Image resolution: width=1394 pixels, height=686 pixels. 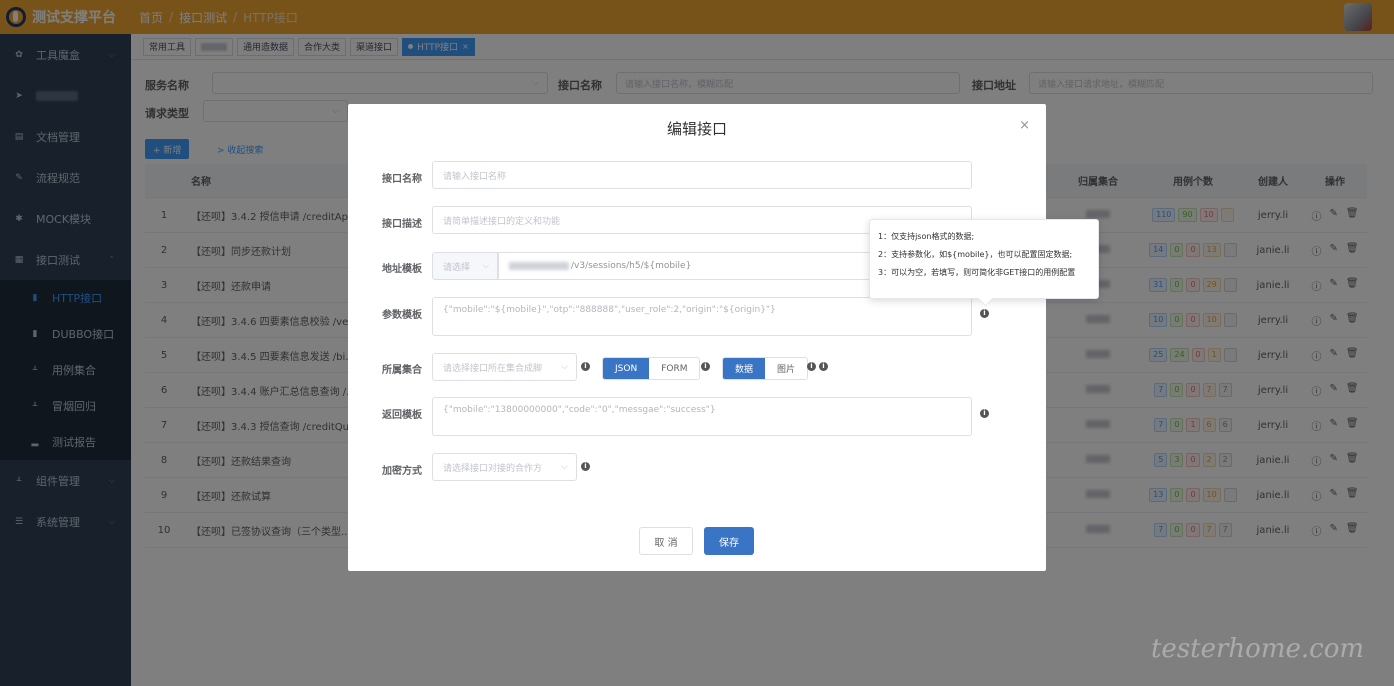 I want to click on name-label: 接口名称, so click(x=402, y=179).